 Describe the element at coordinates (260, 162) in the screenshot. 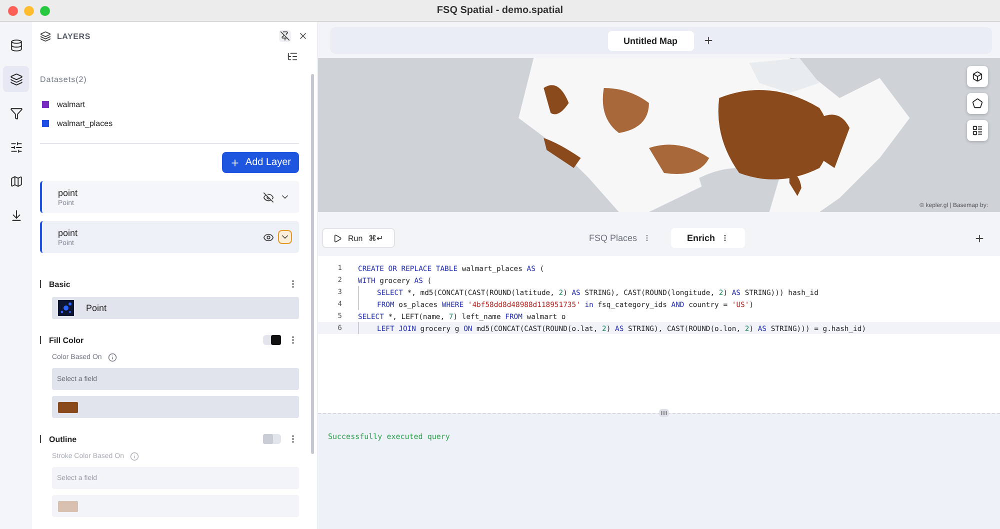

I see `add-layer-button: Add Layer` at that location.